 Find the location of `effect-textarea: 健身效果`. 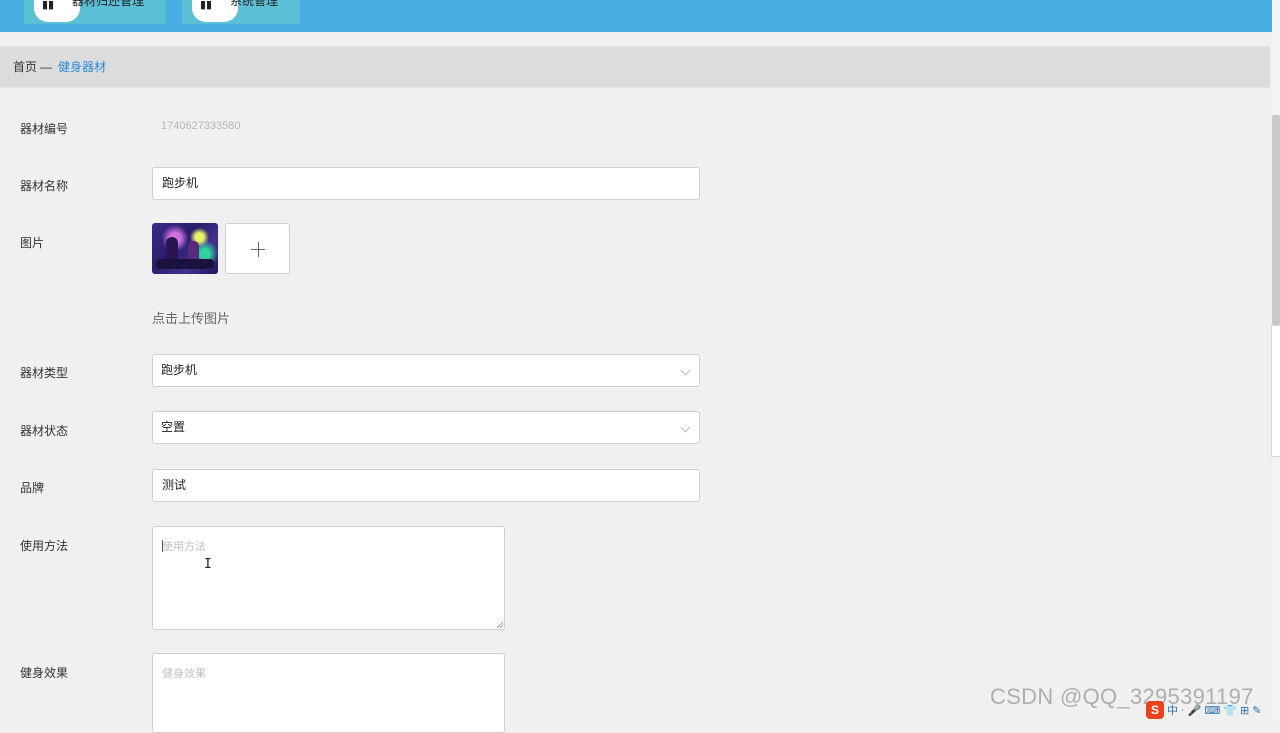

effect-textarea: 健身效果 is located at coordinates (328, 693).